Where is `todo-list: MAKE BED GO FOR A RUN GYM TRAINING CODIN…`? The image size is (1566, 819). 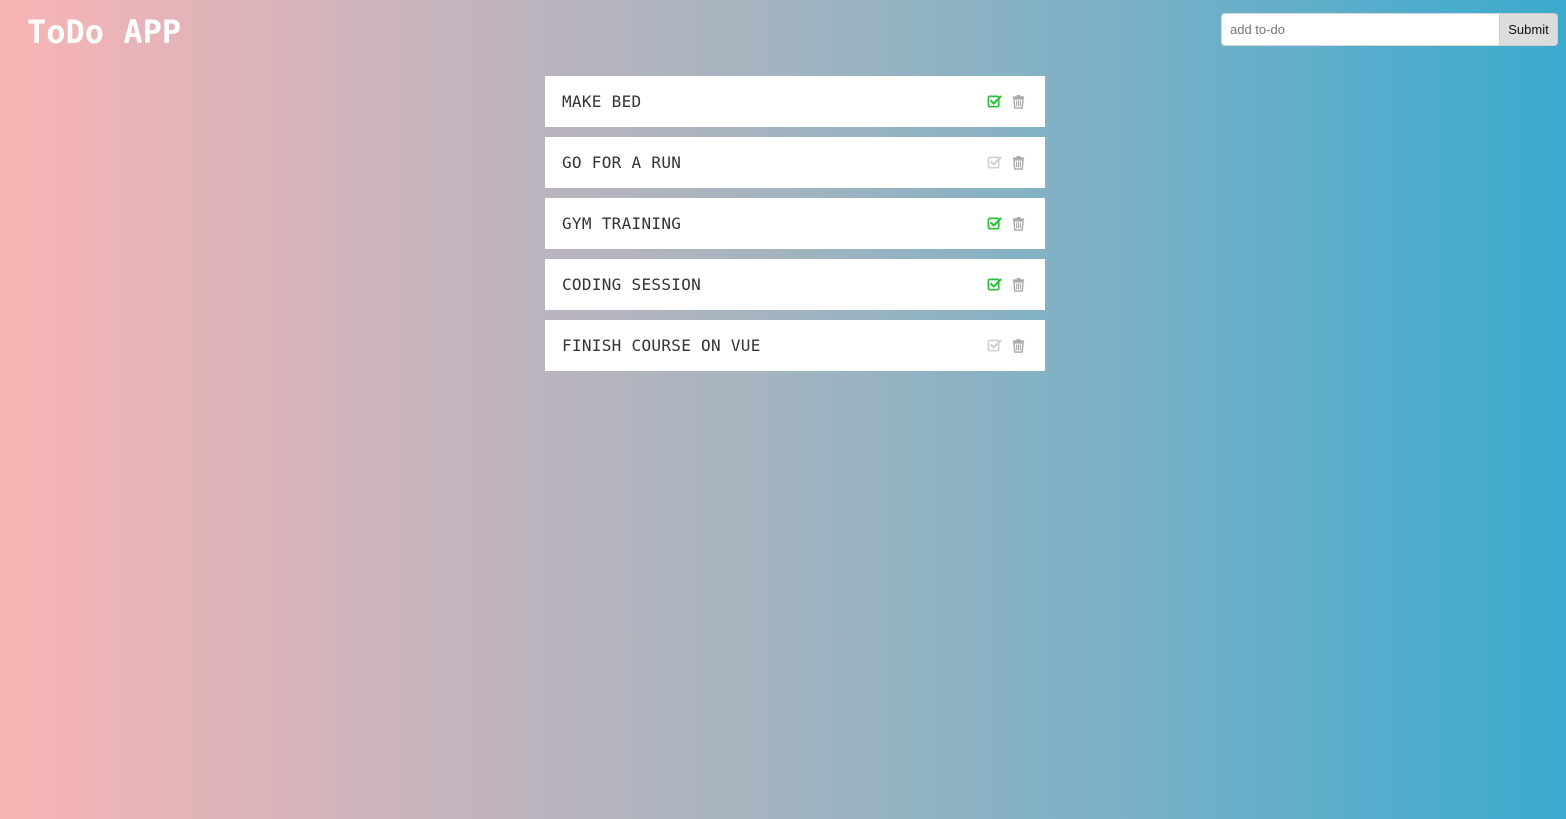 todo-list: MAKE BED GO FOR A RUN GYM TRAINING CODIN… is located at coordinates (795, 228).